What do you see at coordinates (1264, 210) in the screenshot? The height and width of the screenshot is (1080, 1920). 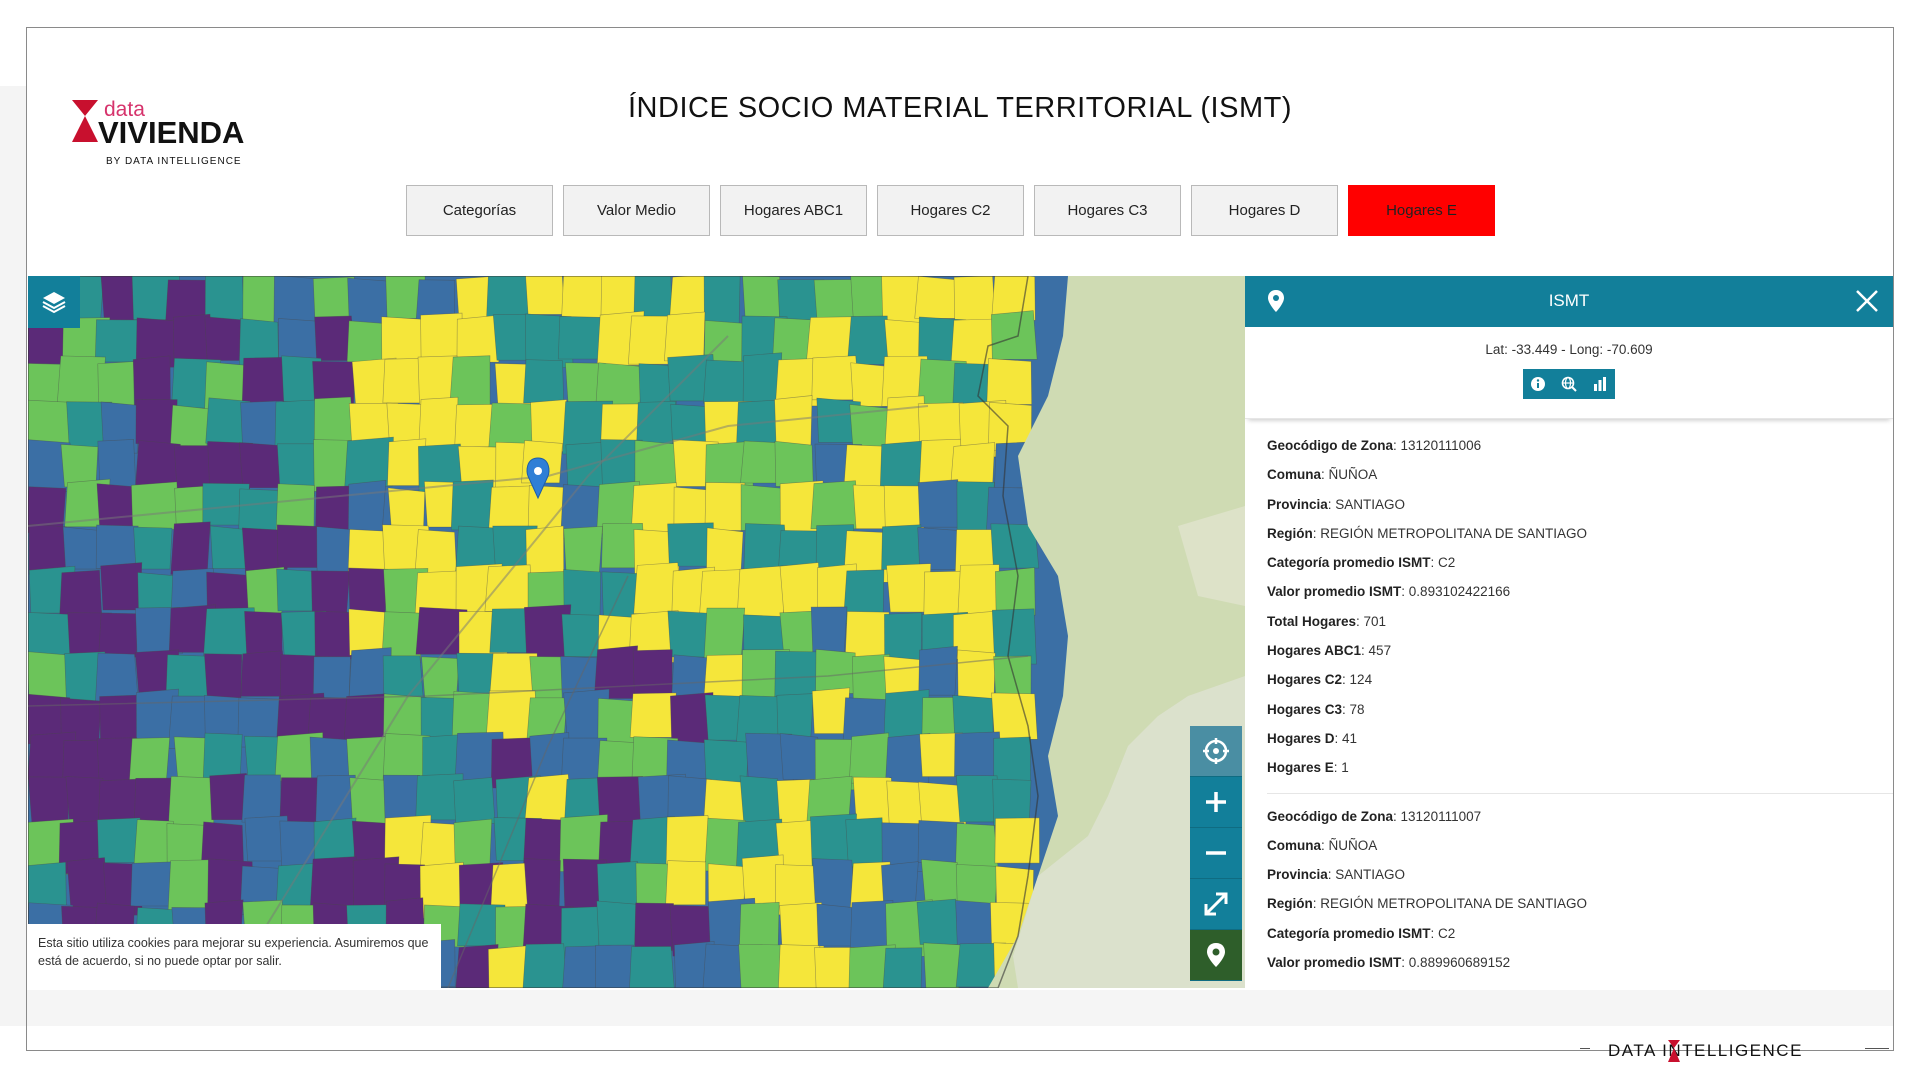 I see `tab-hogares-d: Hogares D` at bounding box center [1264, 210].